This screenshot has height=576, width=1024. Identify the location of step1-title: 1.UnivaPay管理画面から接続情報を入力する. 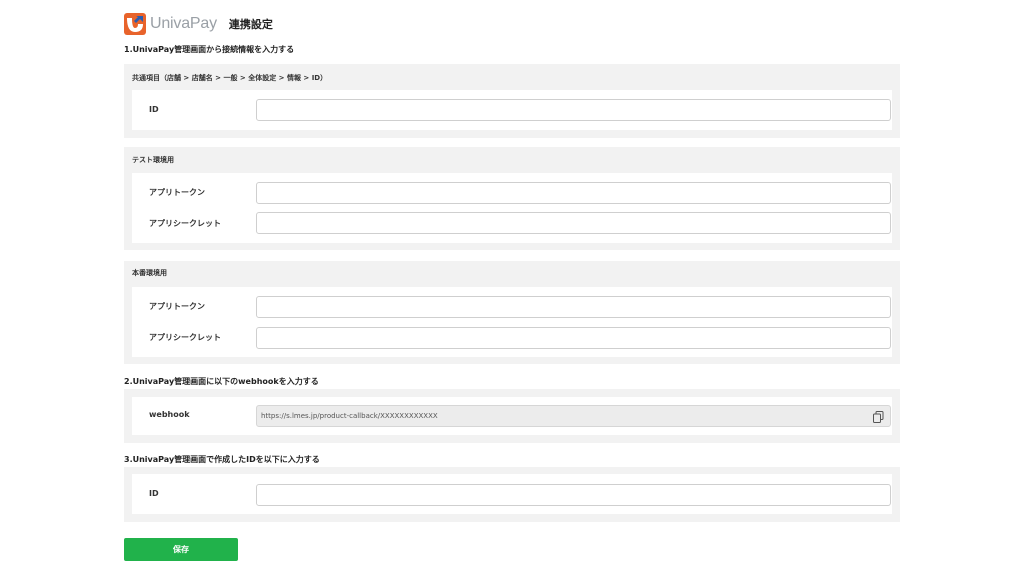
(209, 49).